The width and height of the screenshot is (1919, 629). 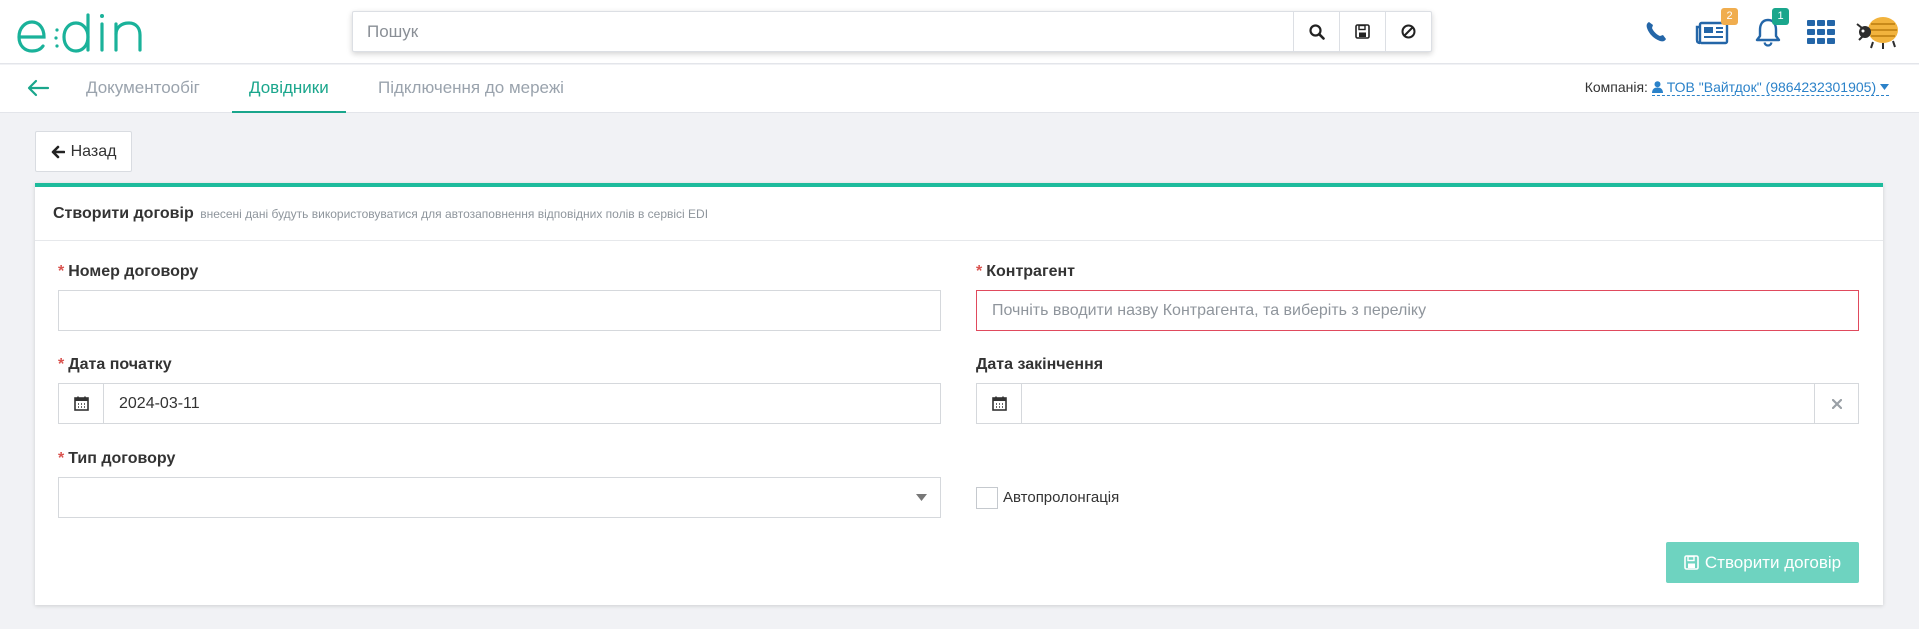 What do you see at coordinates (1657, 87) in the screenshot?
I see `user-icon` at bounding box center [1657, 87].